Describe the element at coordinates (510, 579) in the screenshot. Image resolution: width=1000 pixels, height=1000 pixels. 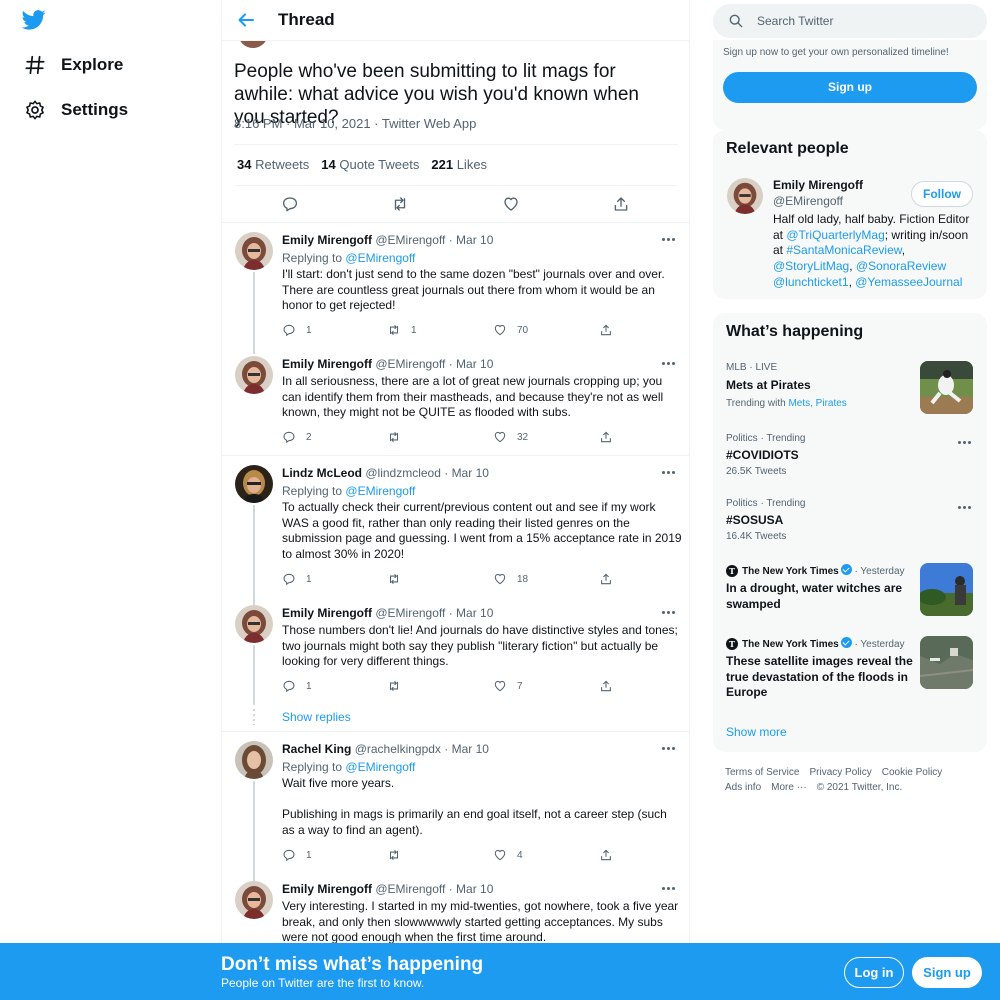
I see `like-button: 18` at that location.